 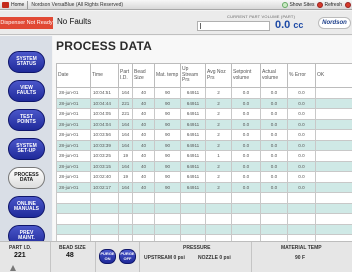 I want to click on column-header: Setpoint volume, so click(x=246, y=75).